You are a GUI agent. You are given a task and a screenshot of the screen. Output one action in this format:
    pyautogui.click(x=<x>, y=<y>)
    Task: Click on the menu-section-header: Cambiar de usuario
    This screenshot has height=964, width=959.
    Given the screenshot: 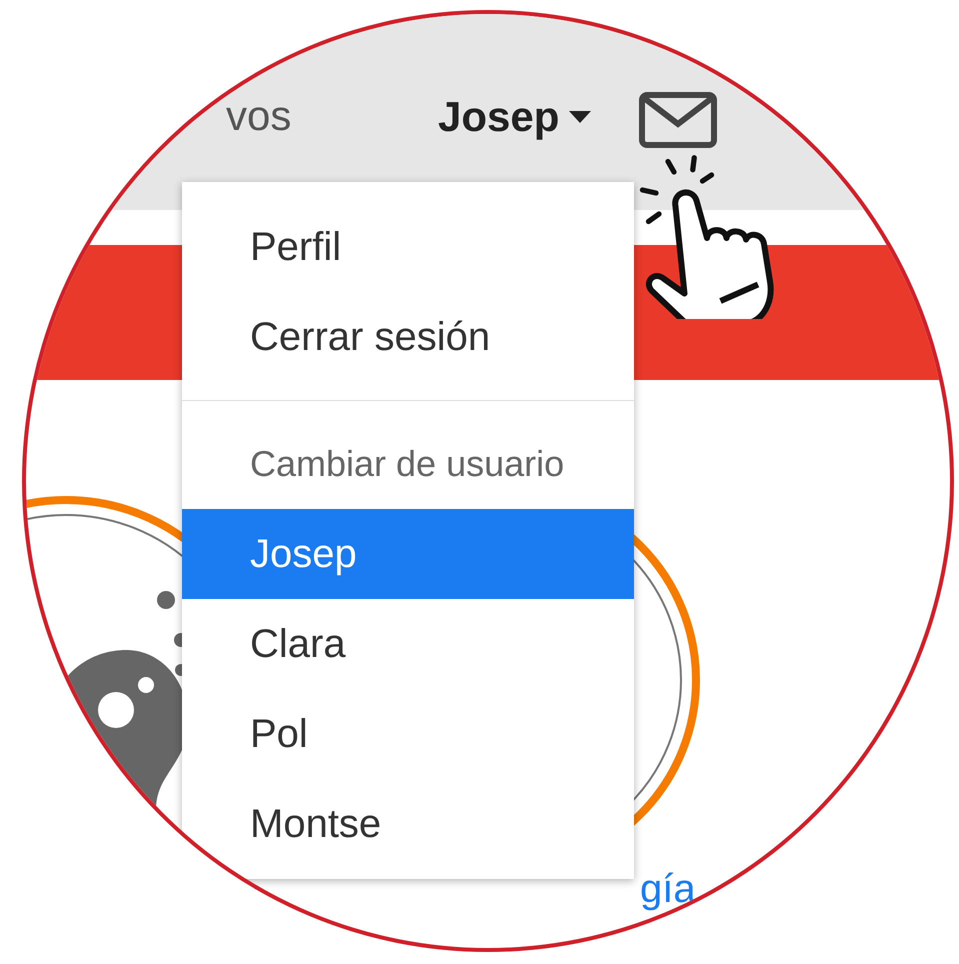 What is the action you would take?
    pyautogui.click(x=407, y=464)
    